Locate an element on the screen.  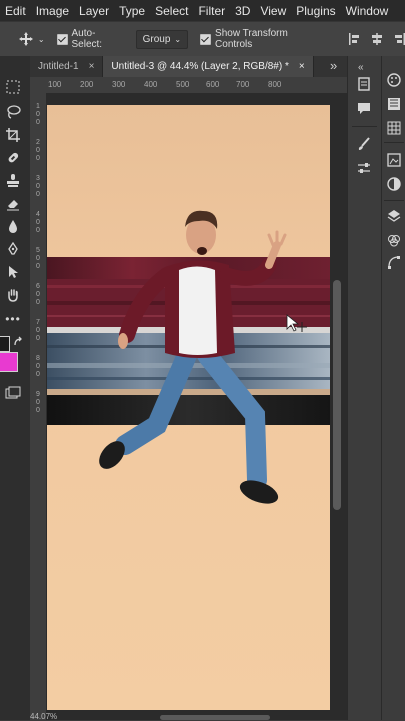
ruler-h-label: 600 is located at coordinates (213, 84).